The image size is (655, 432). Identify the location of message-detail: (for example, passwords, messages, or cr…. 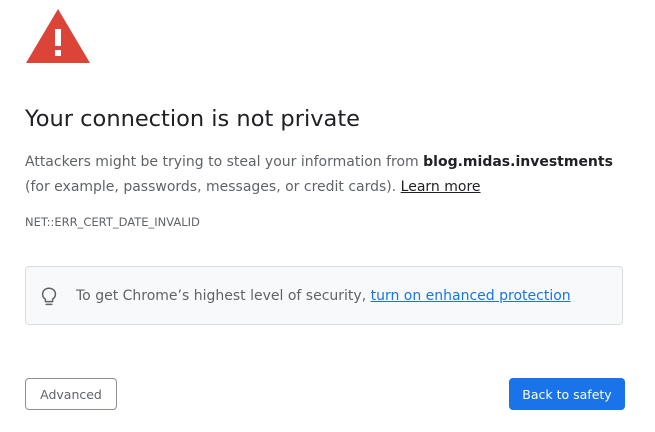
(213, 187).